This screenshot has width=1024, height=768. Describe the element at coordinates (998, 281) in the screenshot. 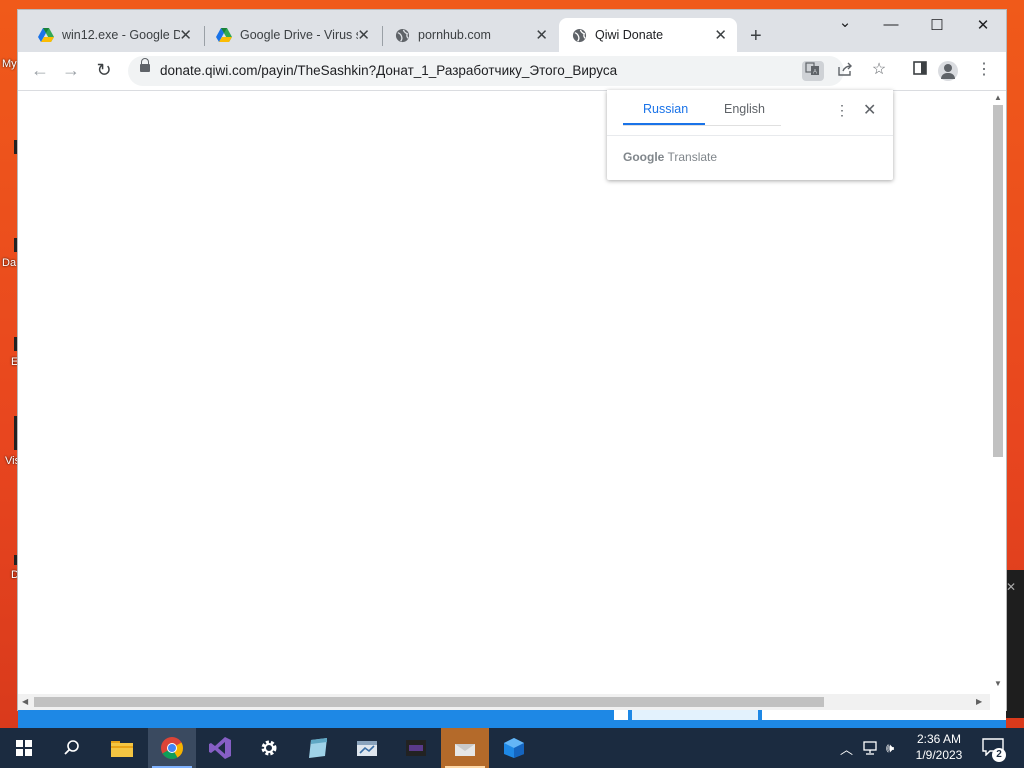

I see `vertical-scroll-thumb` at that location.